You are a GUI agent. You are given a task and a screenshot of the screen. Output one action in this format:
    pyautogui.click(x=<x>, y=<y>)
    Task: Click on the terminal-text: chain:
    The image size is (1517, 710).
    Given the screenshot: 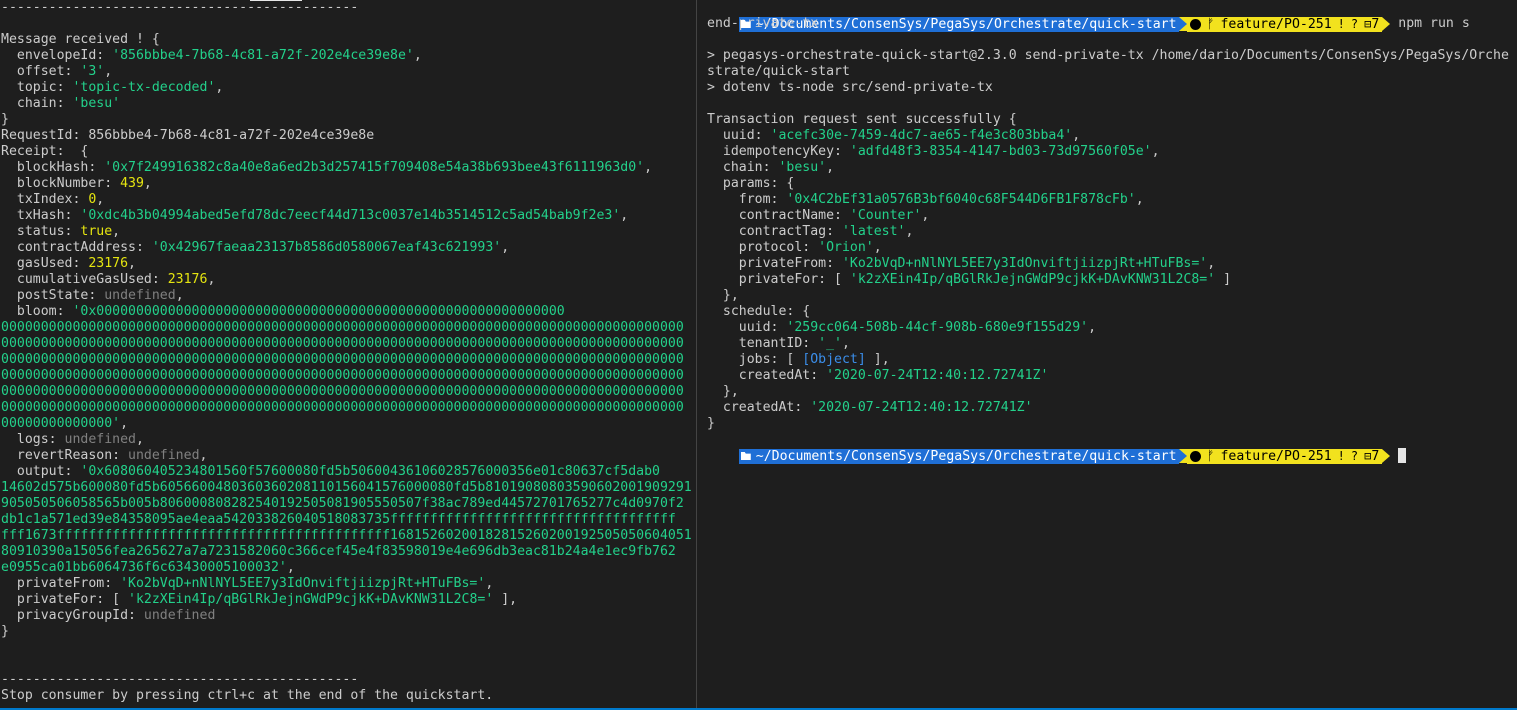 What is the action you would take?
    pyautogui.click(x=37, y=103)
    